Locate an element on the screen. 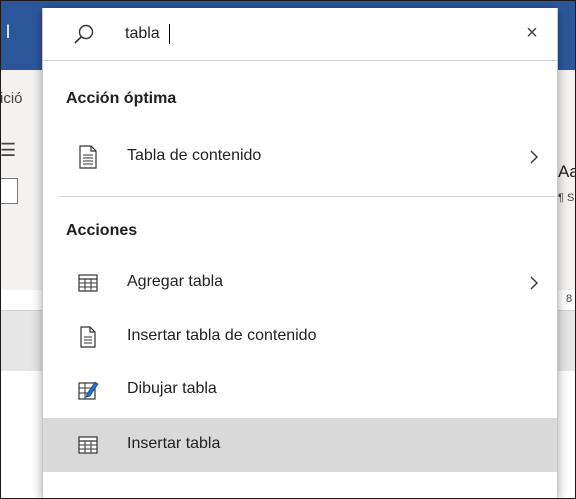  result-item-label: Agregar tabla is located at coordinates (175, 281).